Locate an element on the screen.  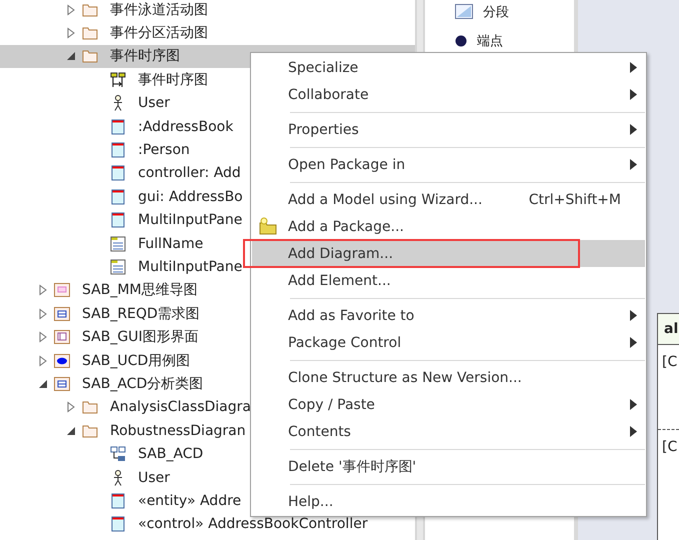
menu-item: Add as Favorite to is located at coordinates (448, 315).